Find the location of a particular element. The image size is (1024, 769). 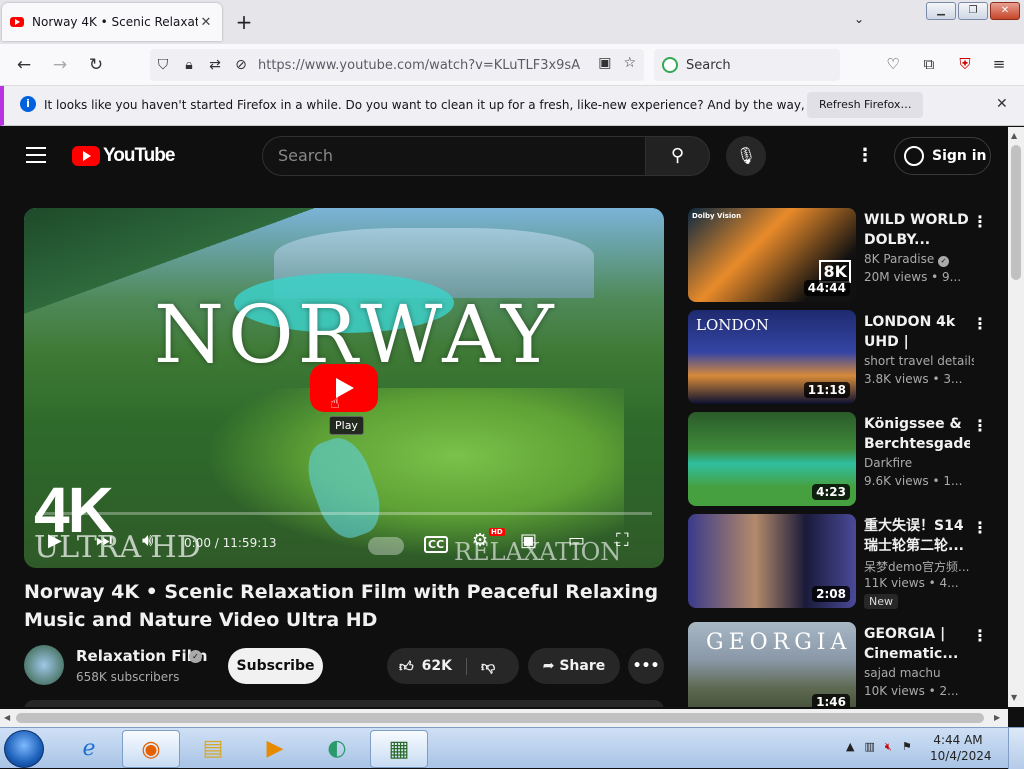

notification-close-icon: ✕ is located at coordinates (1002, 104).